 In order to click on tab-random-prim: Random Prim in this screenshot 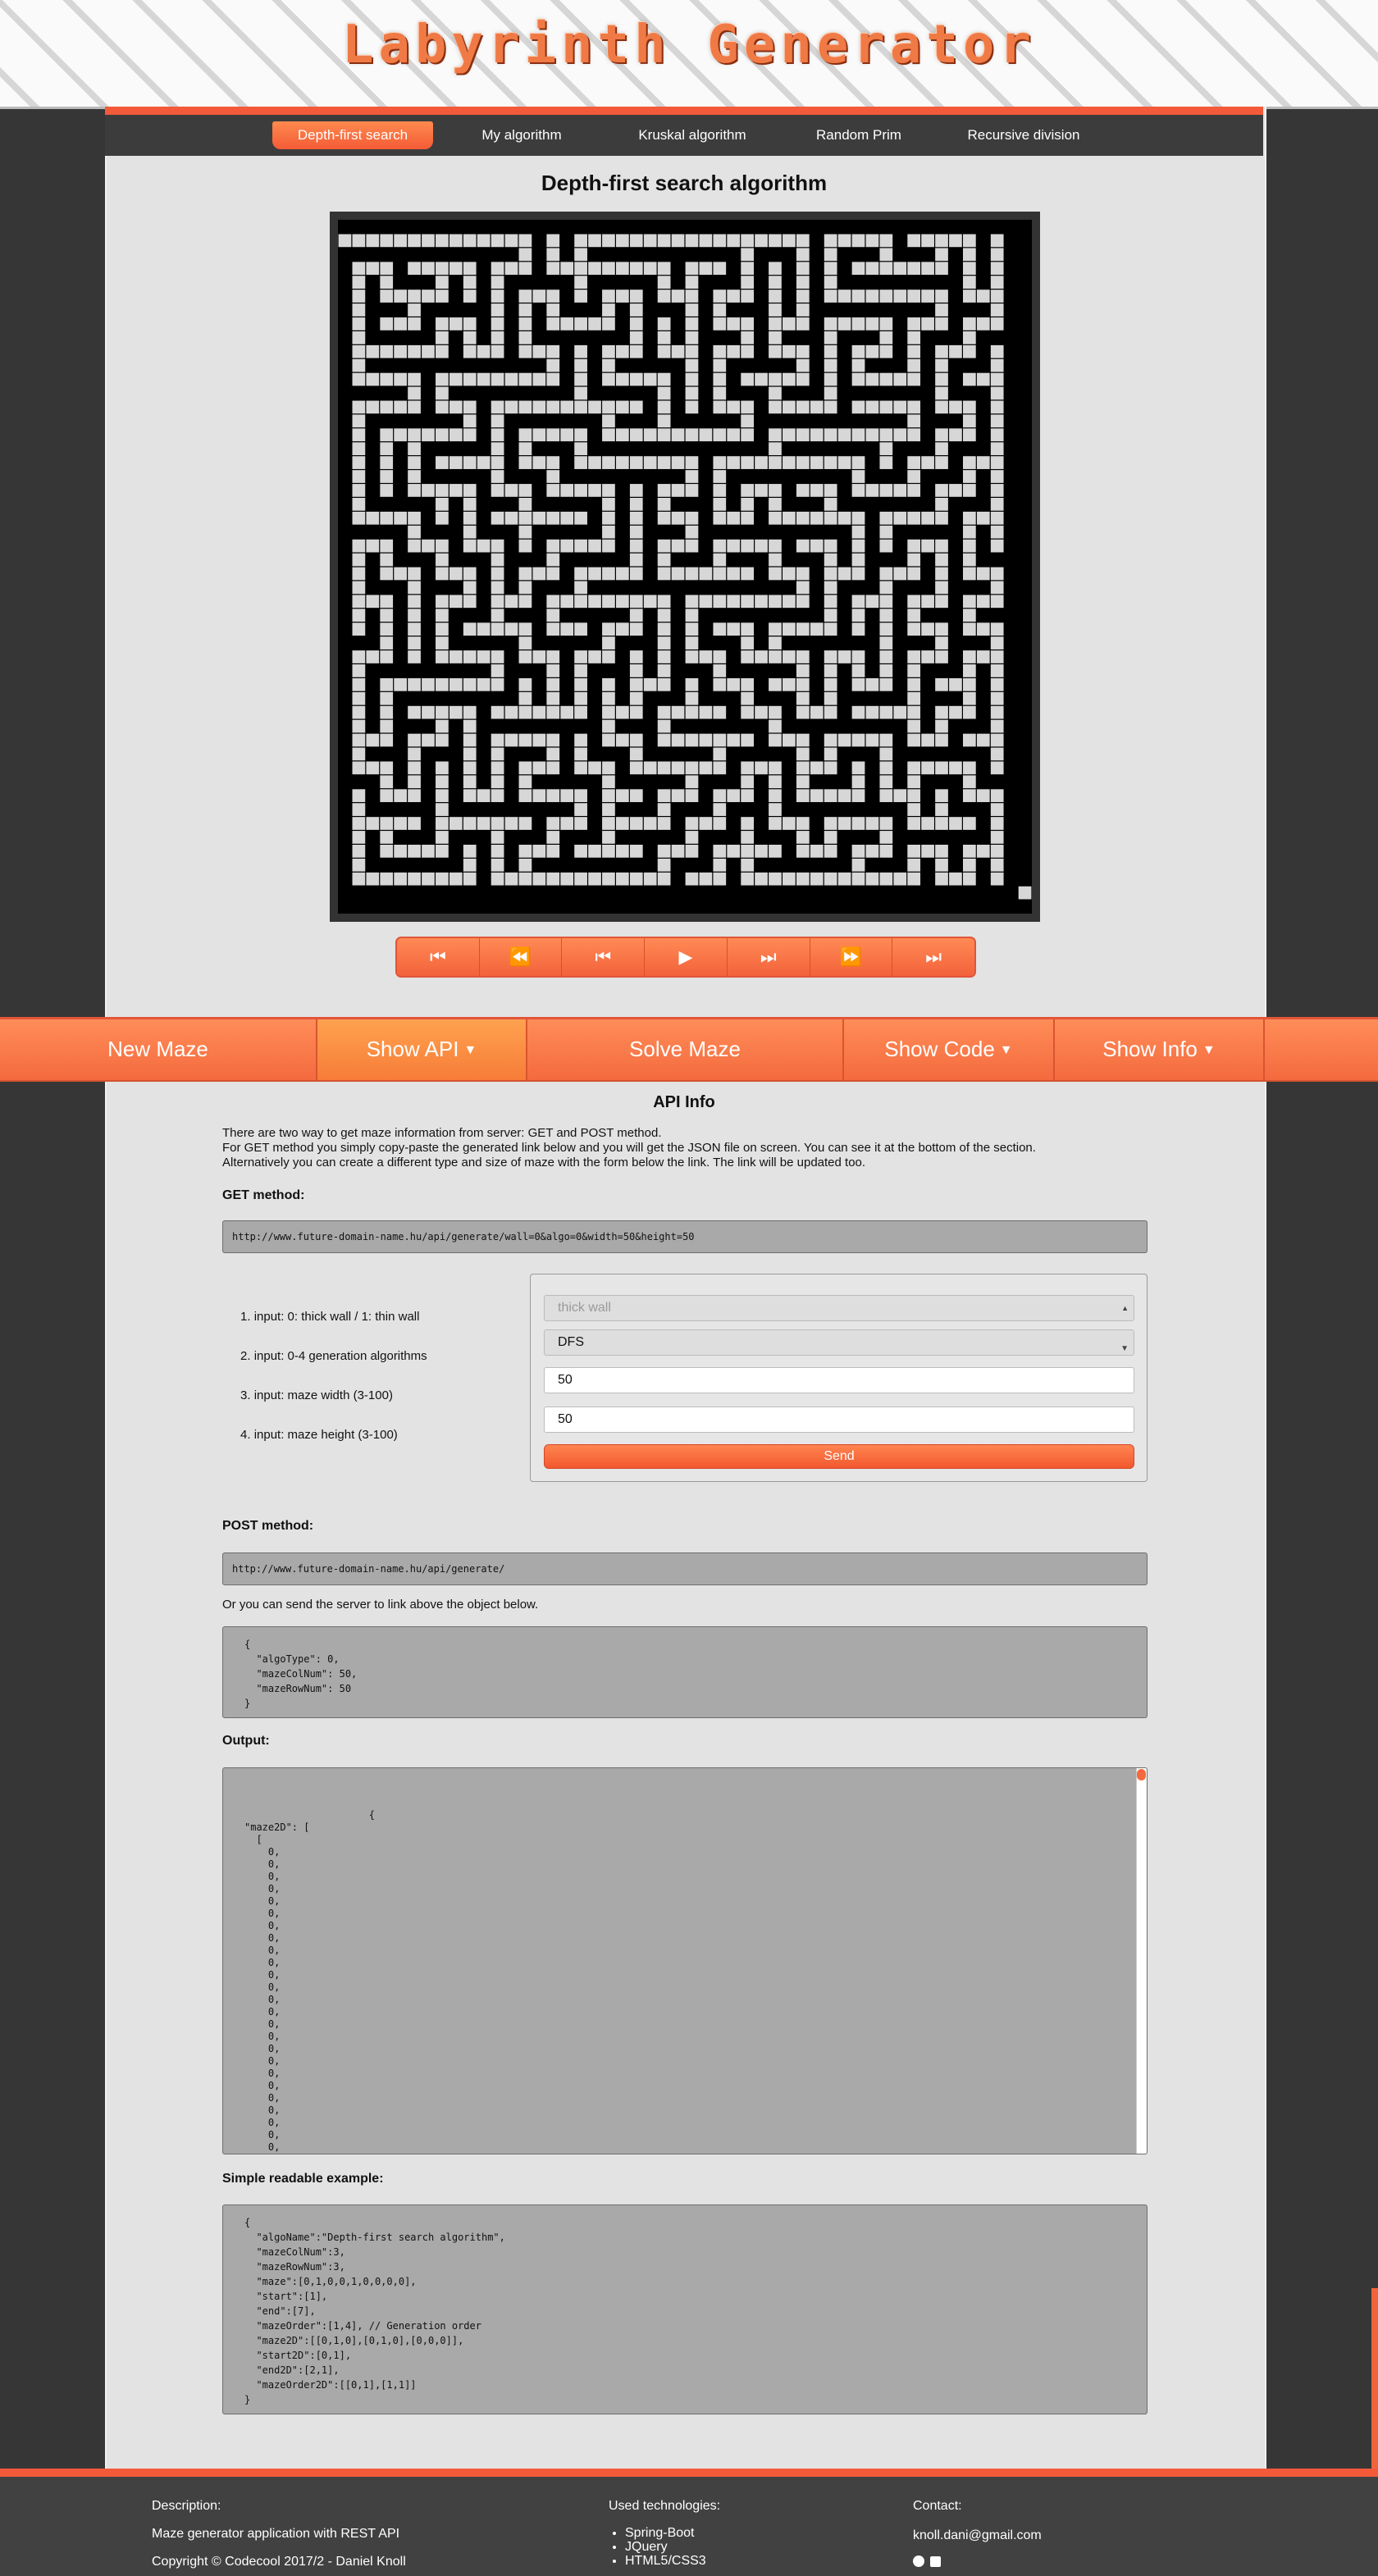, I will do `click(859, 135)`.